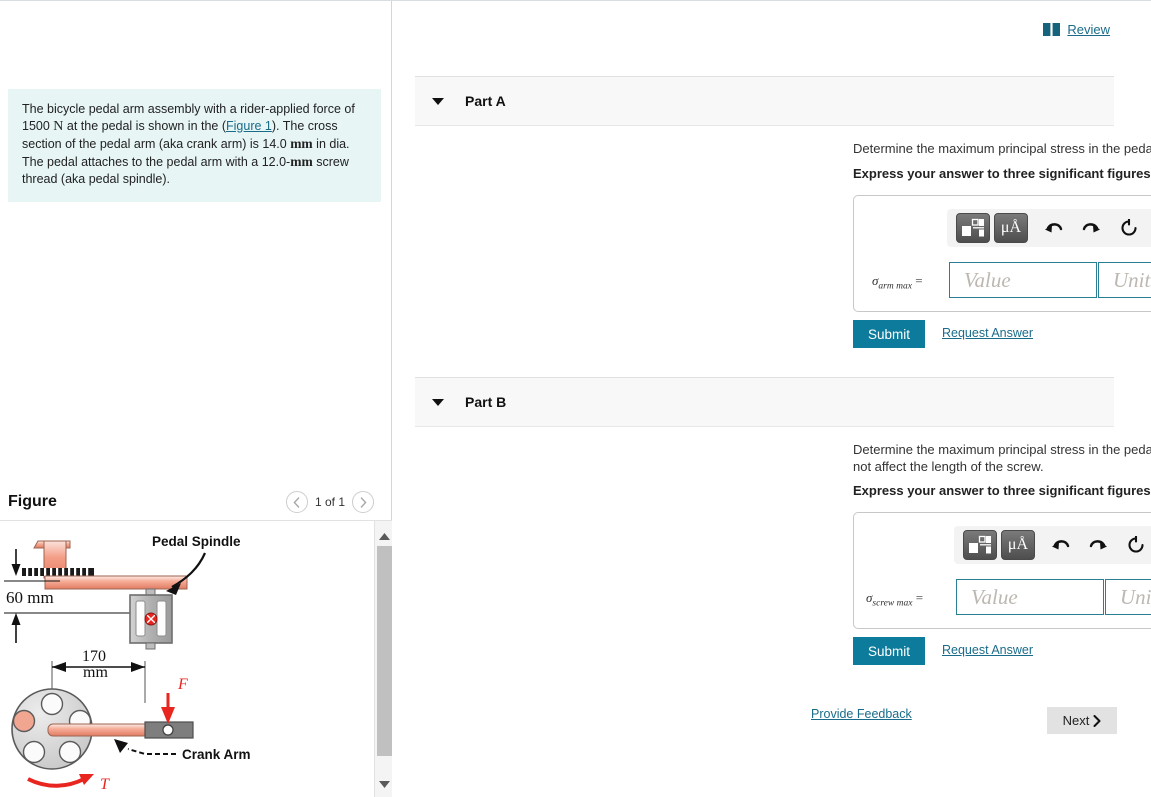 The height and width of the screenshot is (797, 1151). I want to click on triangle-up-icon, so click(384, 536).